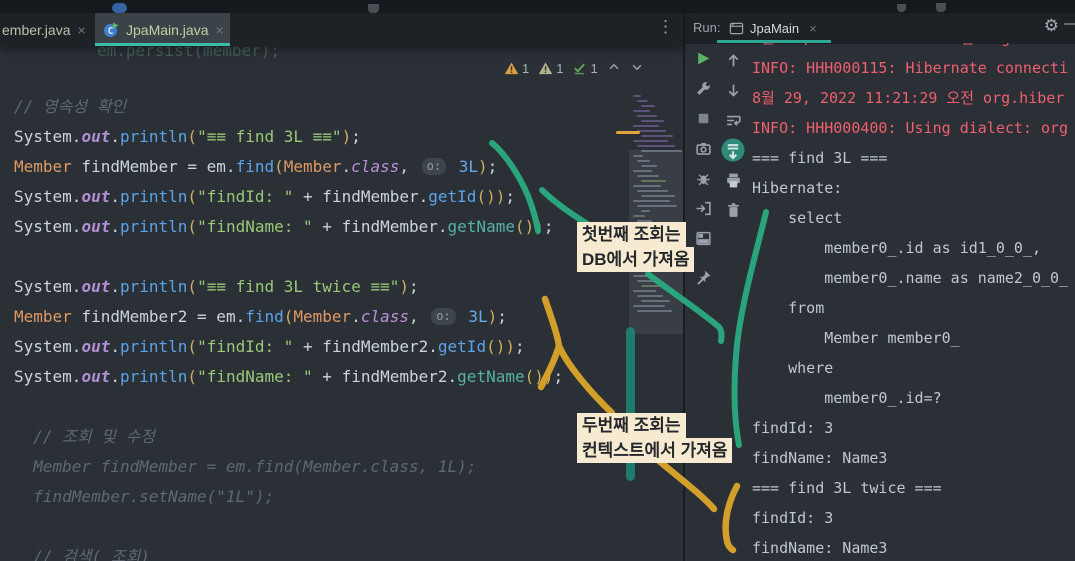 The height and width of the screenshot is (561, 1075). Describe the element at coordinates (896, 248) in the screenshot. I see `console-line: member0_.id as id1_0_0_,` at that location.